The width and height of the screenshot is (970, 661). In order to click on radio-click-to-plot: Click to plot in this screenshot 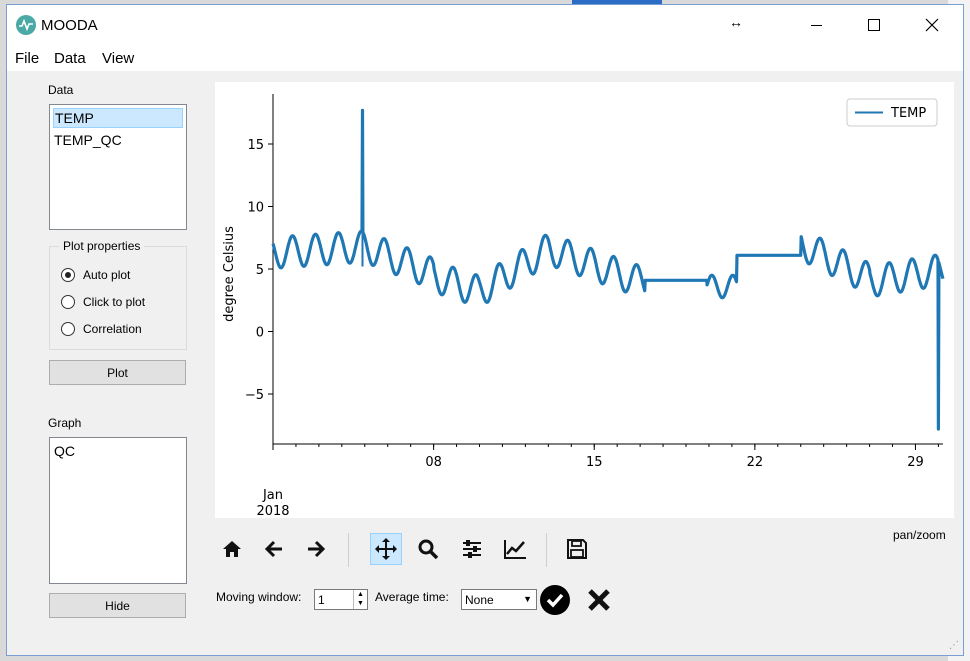, I will do `click(103, 302)`.